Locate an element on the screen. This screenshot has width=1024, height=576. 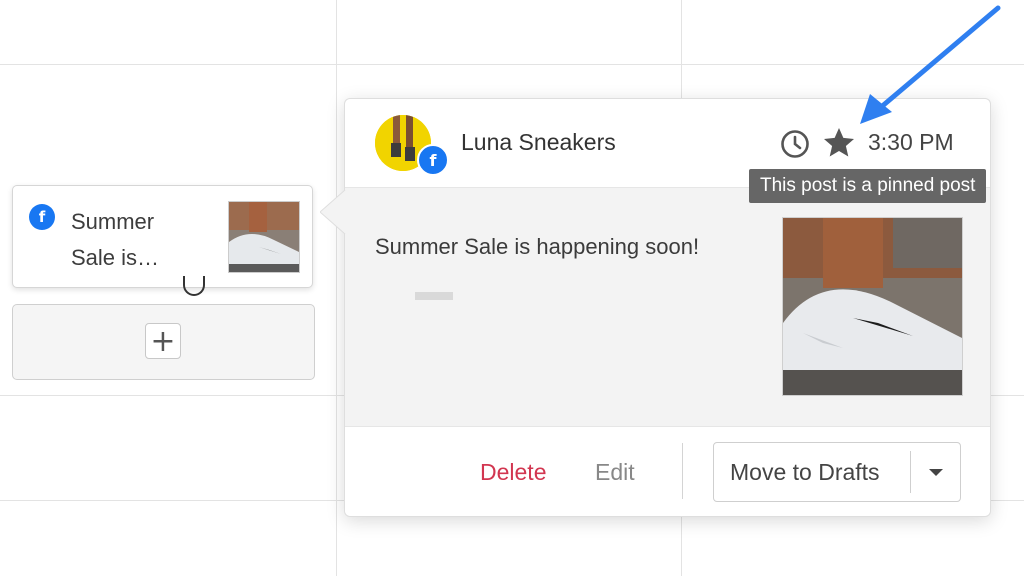
account-name: Luna Sneakers is located at coordinates (538, 142).